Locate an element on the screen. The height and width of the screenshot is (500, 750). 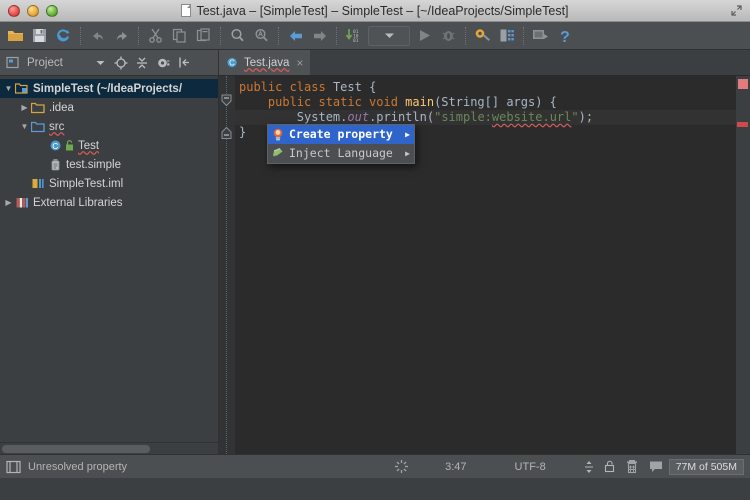
cut-button is located at coordinates (155, 36).